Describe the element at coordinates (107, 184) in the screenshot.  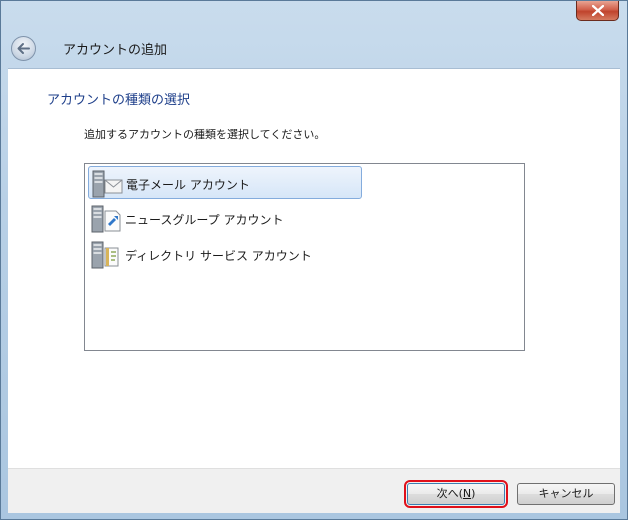
I see `email-server-icon` at that location.